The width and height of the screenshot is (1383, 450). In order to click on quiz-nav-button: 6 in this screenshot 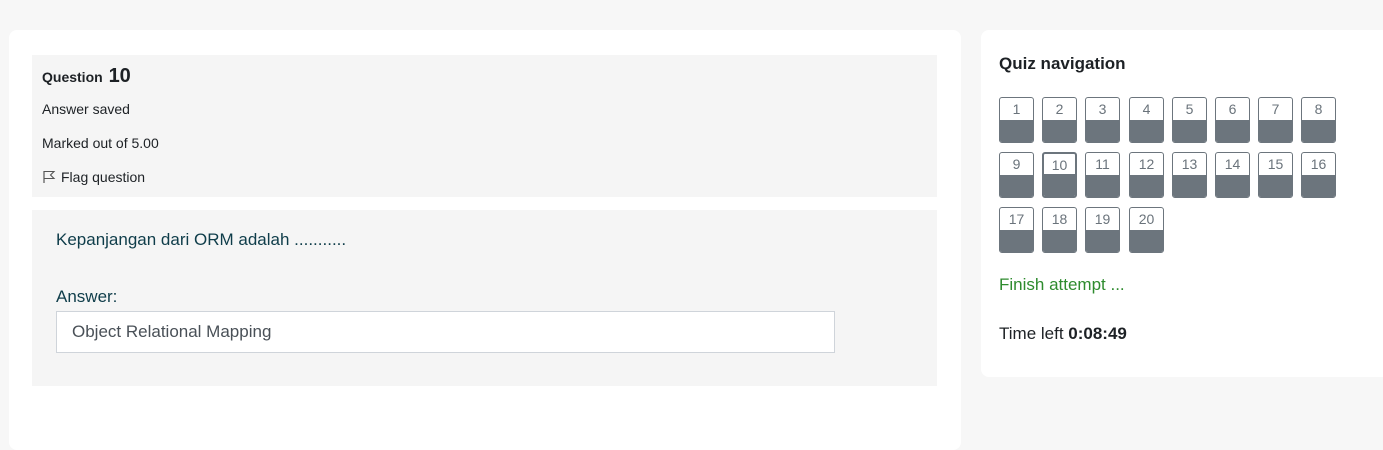, I will do `click(1232, 120)`.